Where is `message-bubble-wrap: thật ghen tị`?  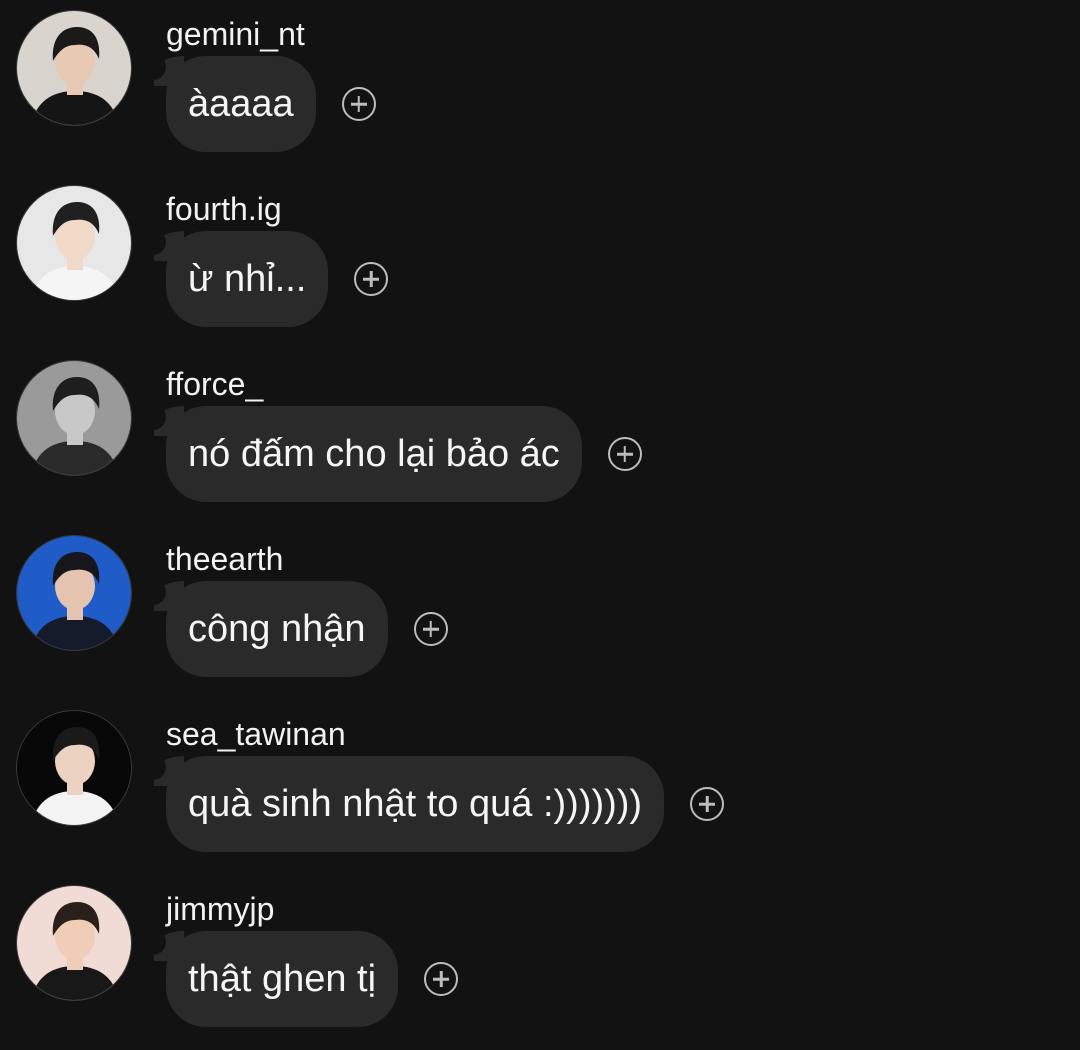
message-bubble-wrap: thật ghen tị is located at coordinates (306, 979).